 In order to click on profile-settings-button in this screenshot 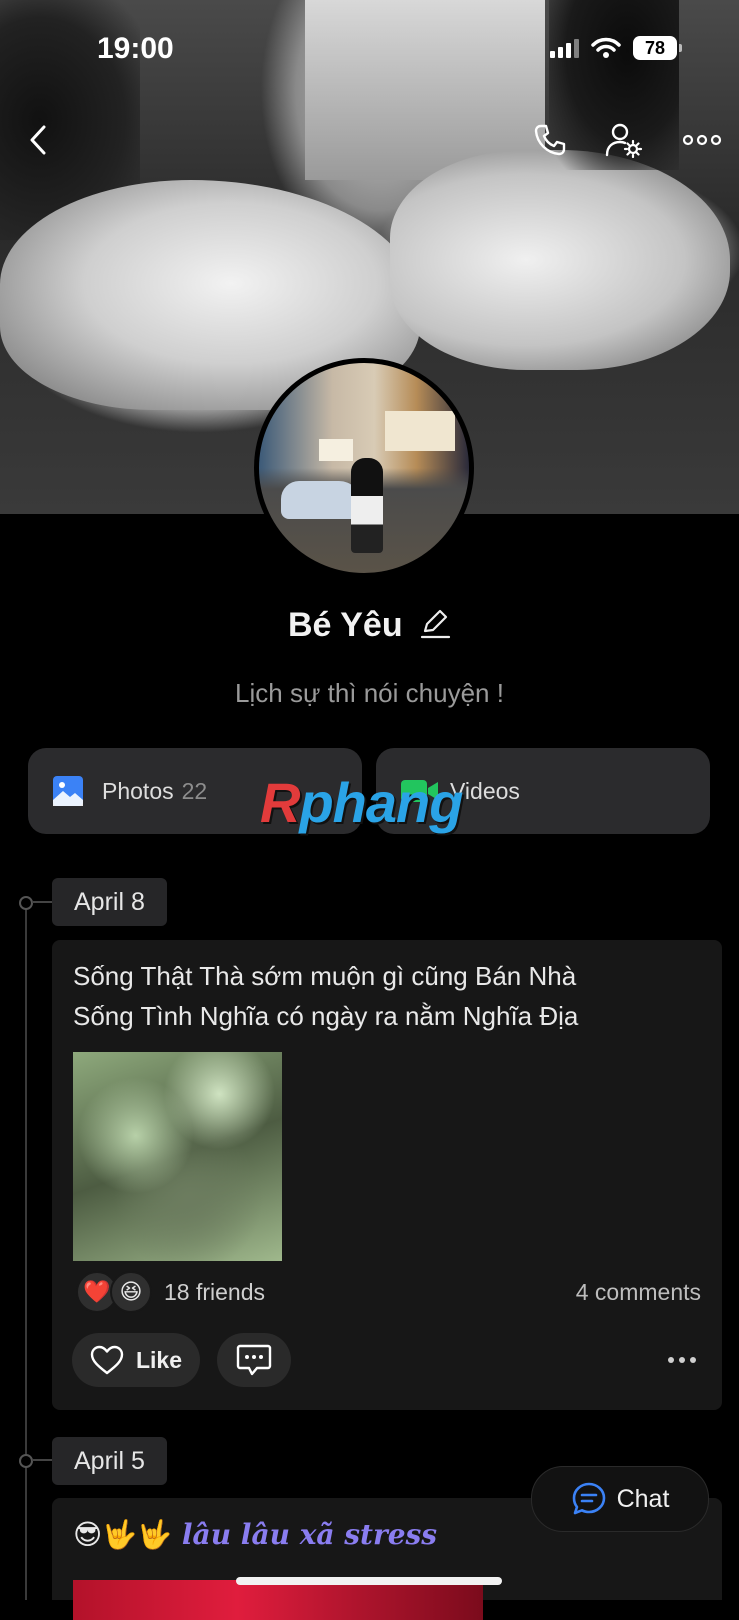, I will do `click(624, 140)`.